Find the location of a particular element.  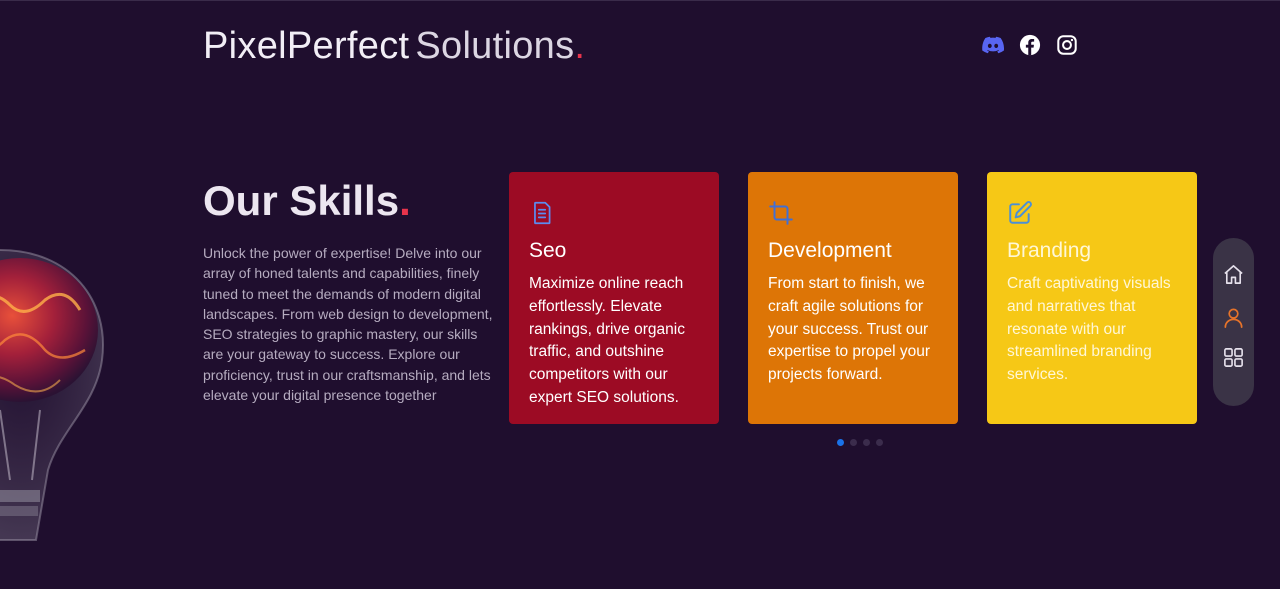

facebook-icon is located at coordinates (1030, 45).